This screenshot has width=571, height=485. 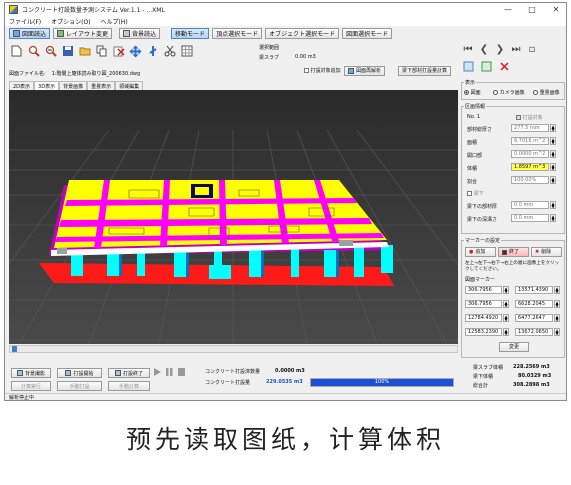 What do you see at coordinates (500, 49) in the screenshot?
I see `next-icon: ❯` at bounding box center [500, 49].